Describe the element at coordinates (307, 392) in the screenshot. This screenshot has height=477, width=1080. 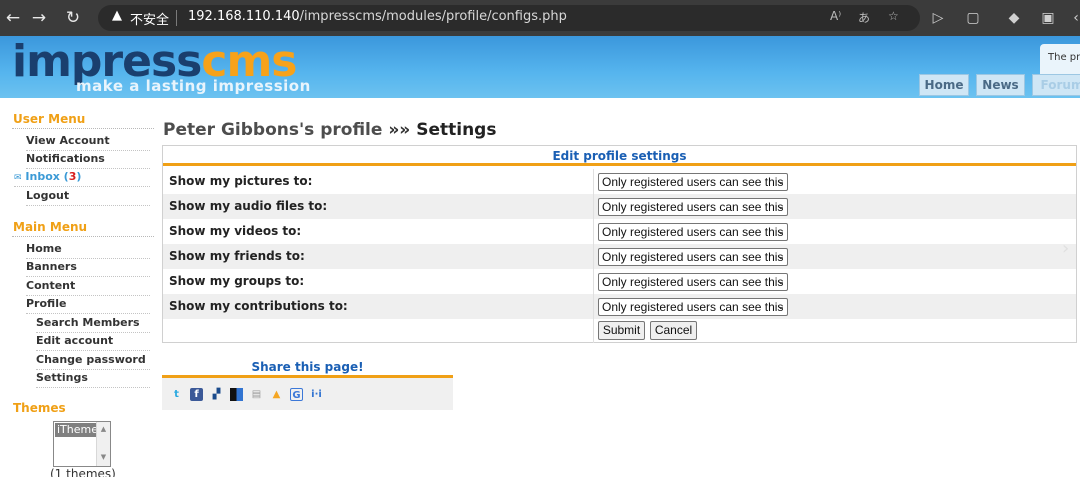
I see `share-icons-bar: t f ▞ ▤ ▲ G i·i` at that location.